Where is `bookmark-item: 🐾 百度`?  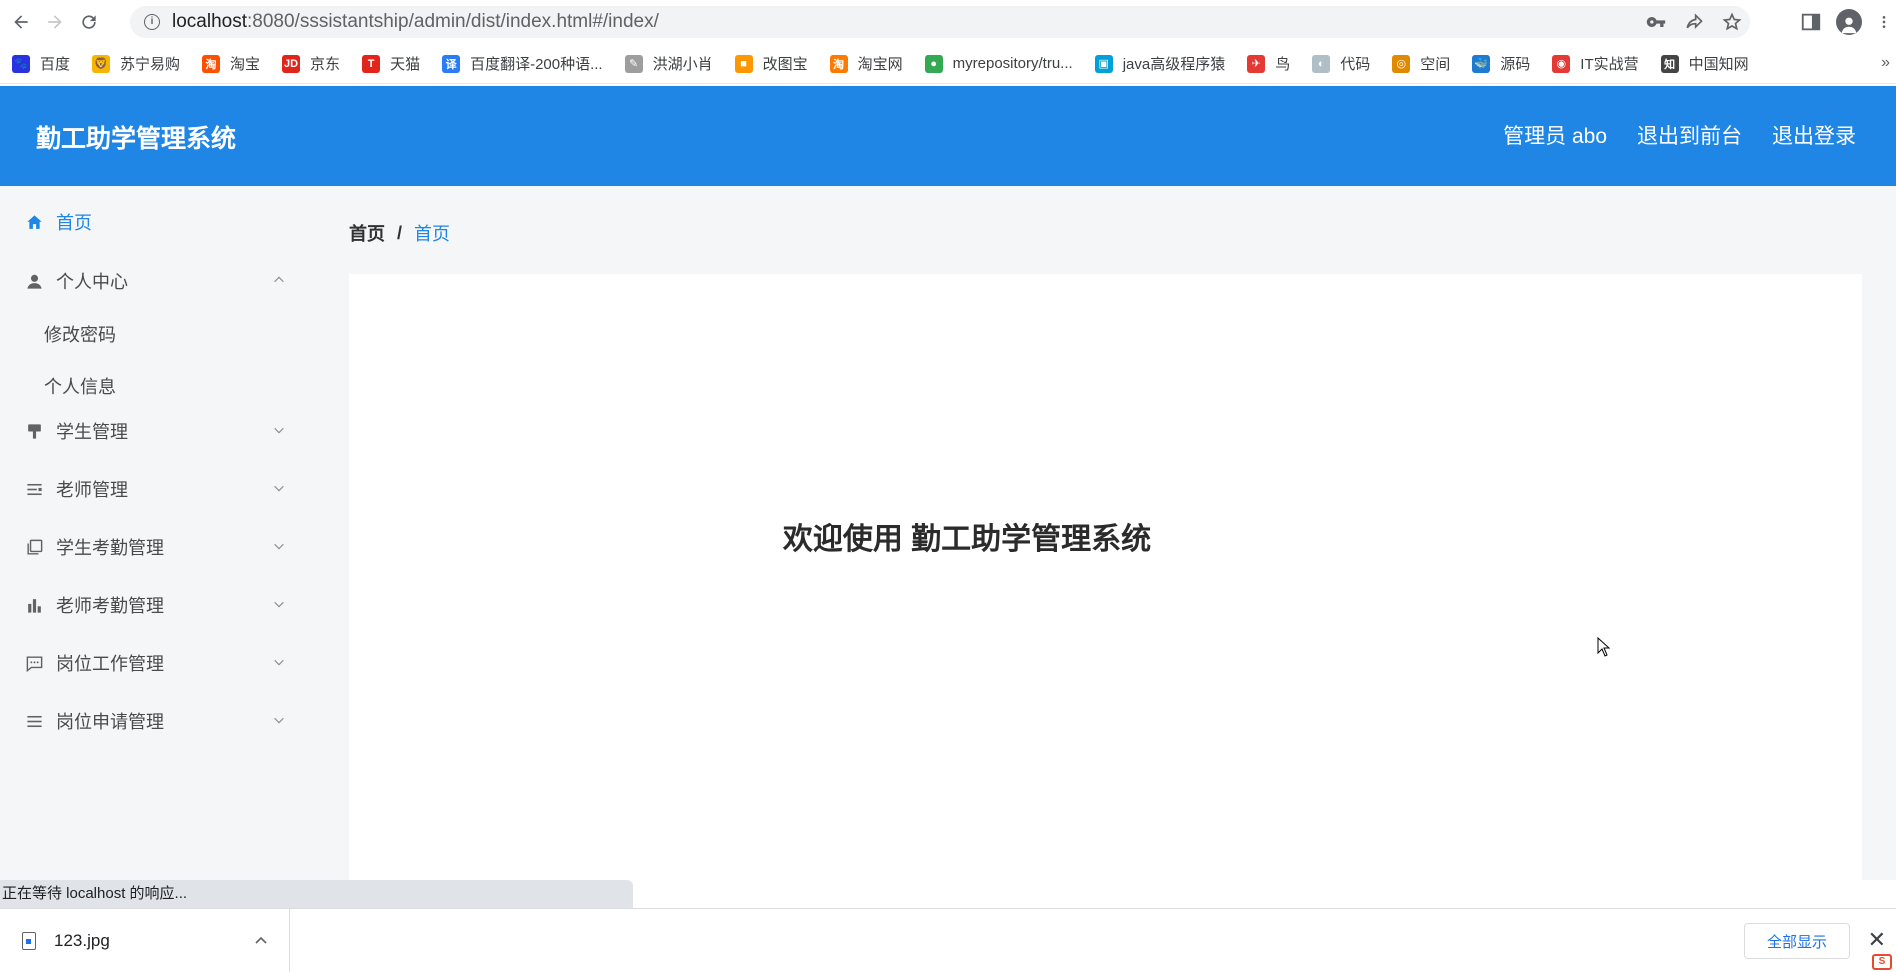
bookmark-item: 🐾 百度 is located at coordinates (41, 63).